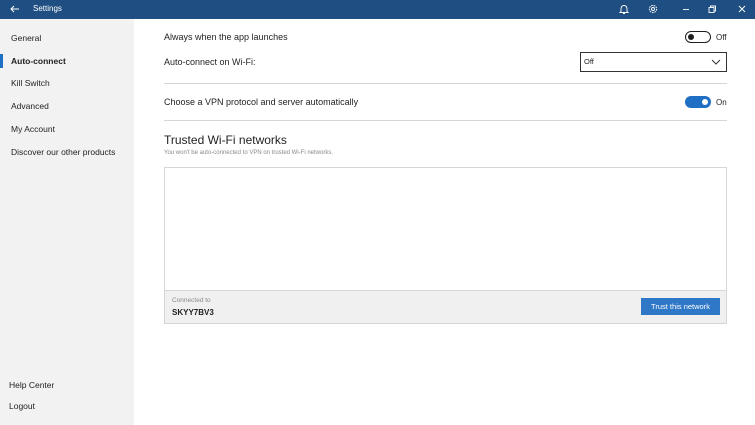 This screenshot has height=425, width=755. I want to click on wifi-autoconnect-value: Off, so click(589, 61).